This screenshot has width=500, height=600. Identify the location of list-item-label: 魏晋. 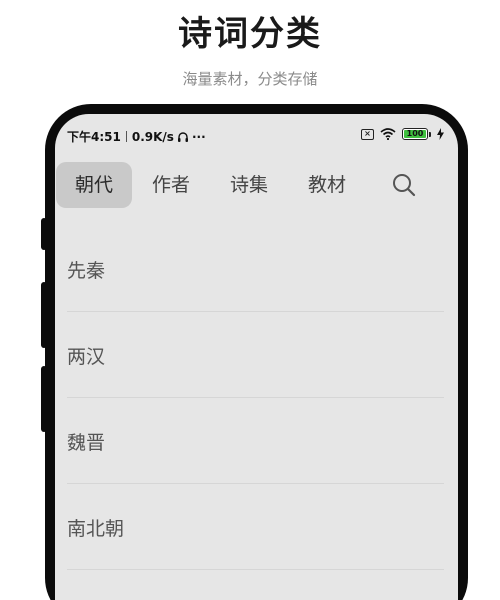
(86, 443).